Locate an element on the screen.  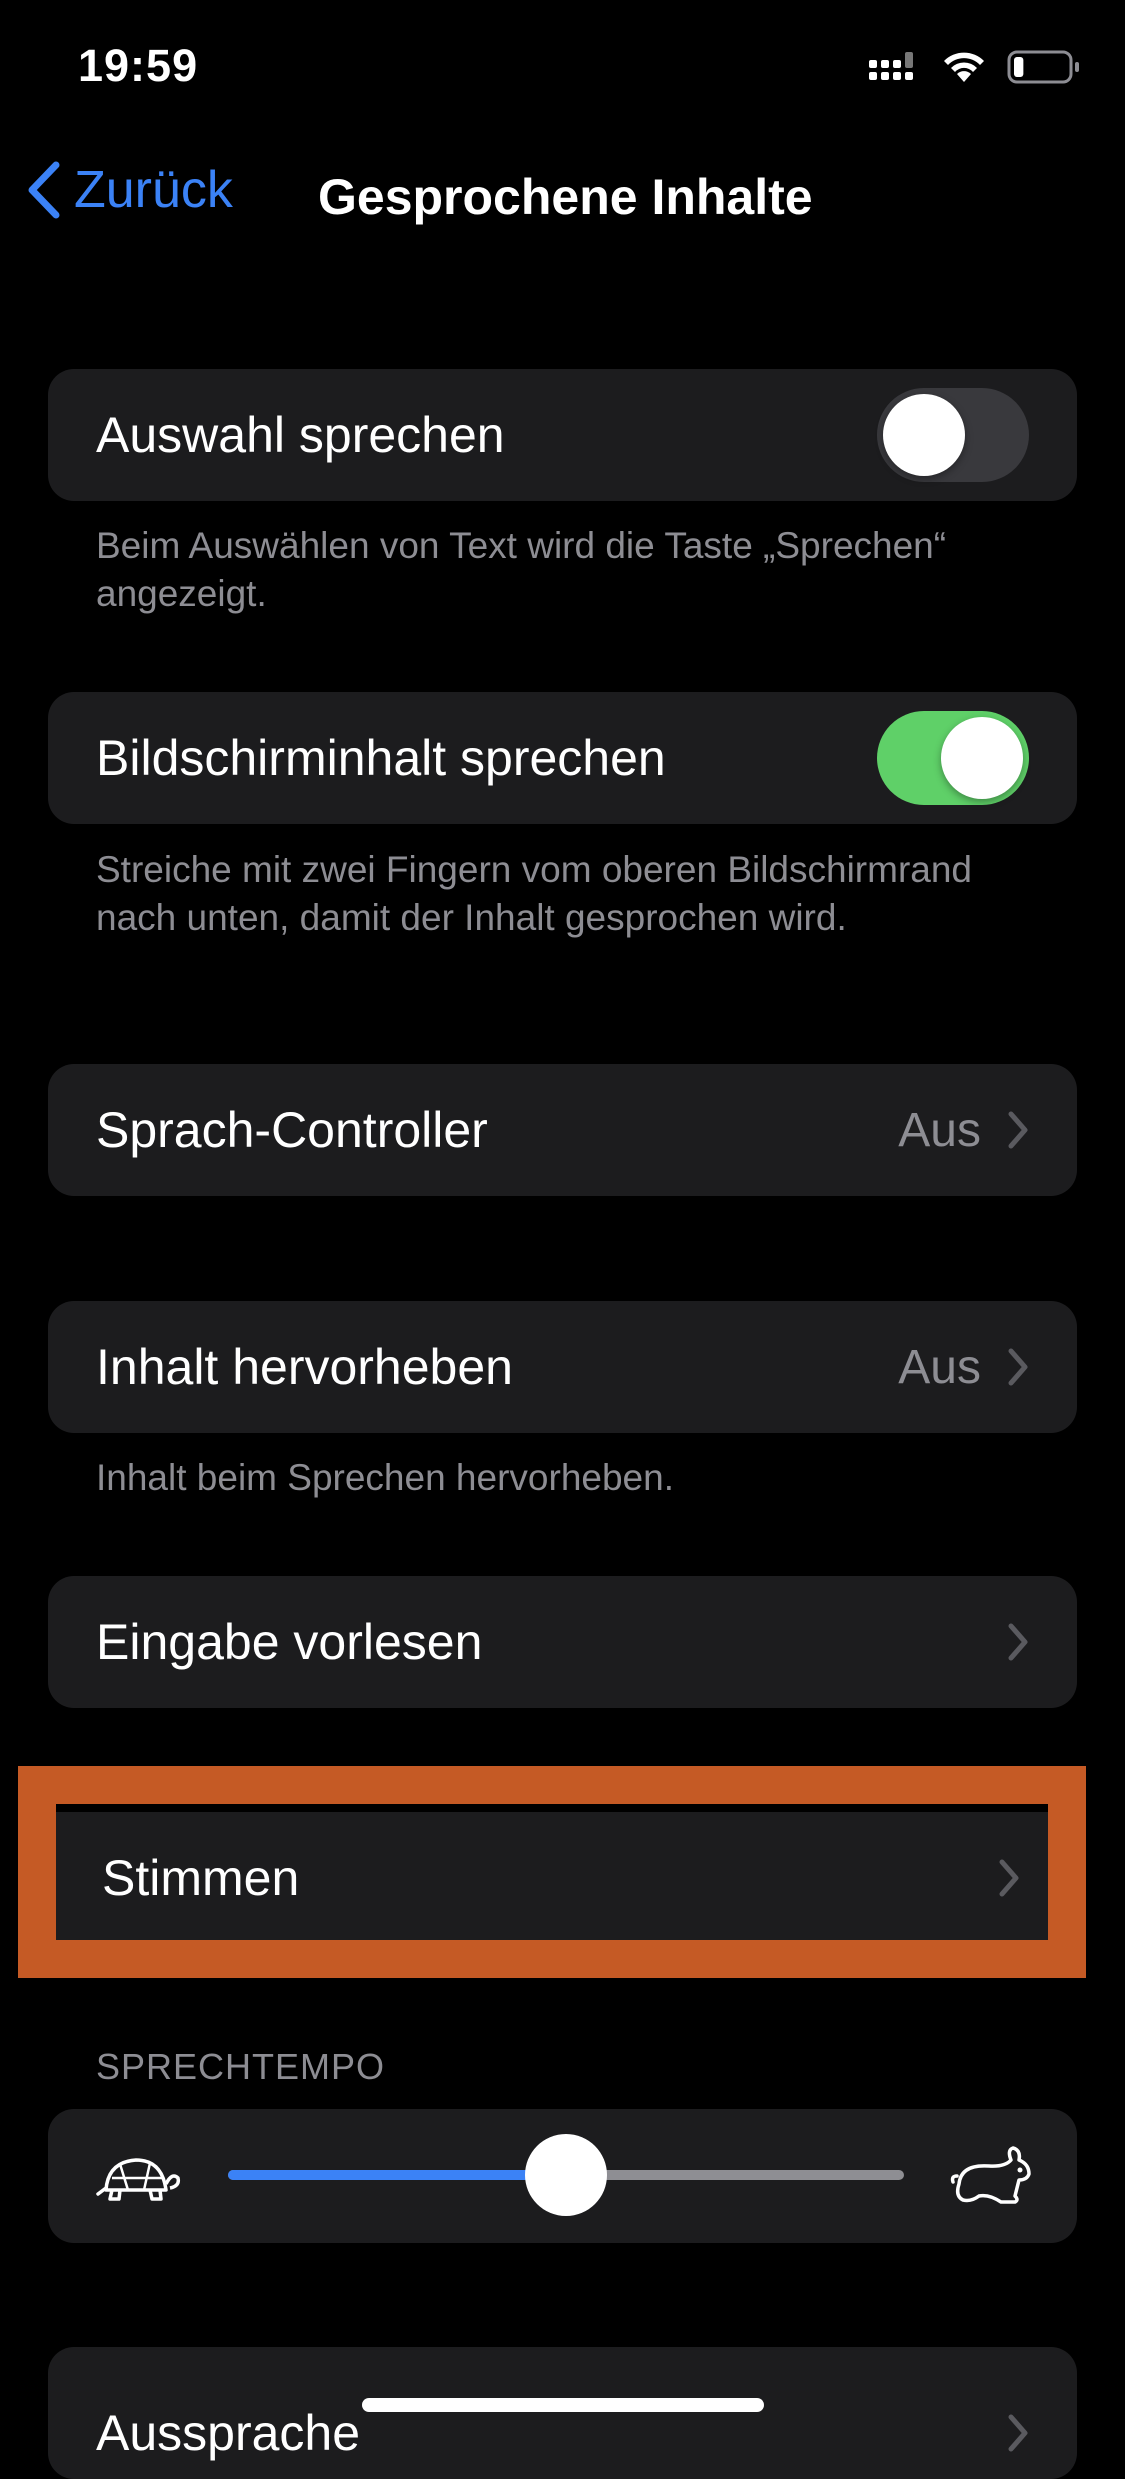
highlight-annotation-box is located at coordinates (552, 1872).